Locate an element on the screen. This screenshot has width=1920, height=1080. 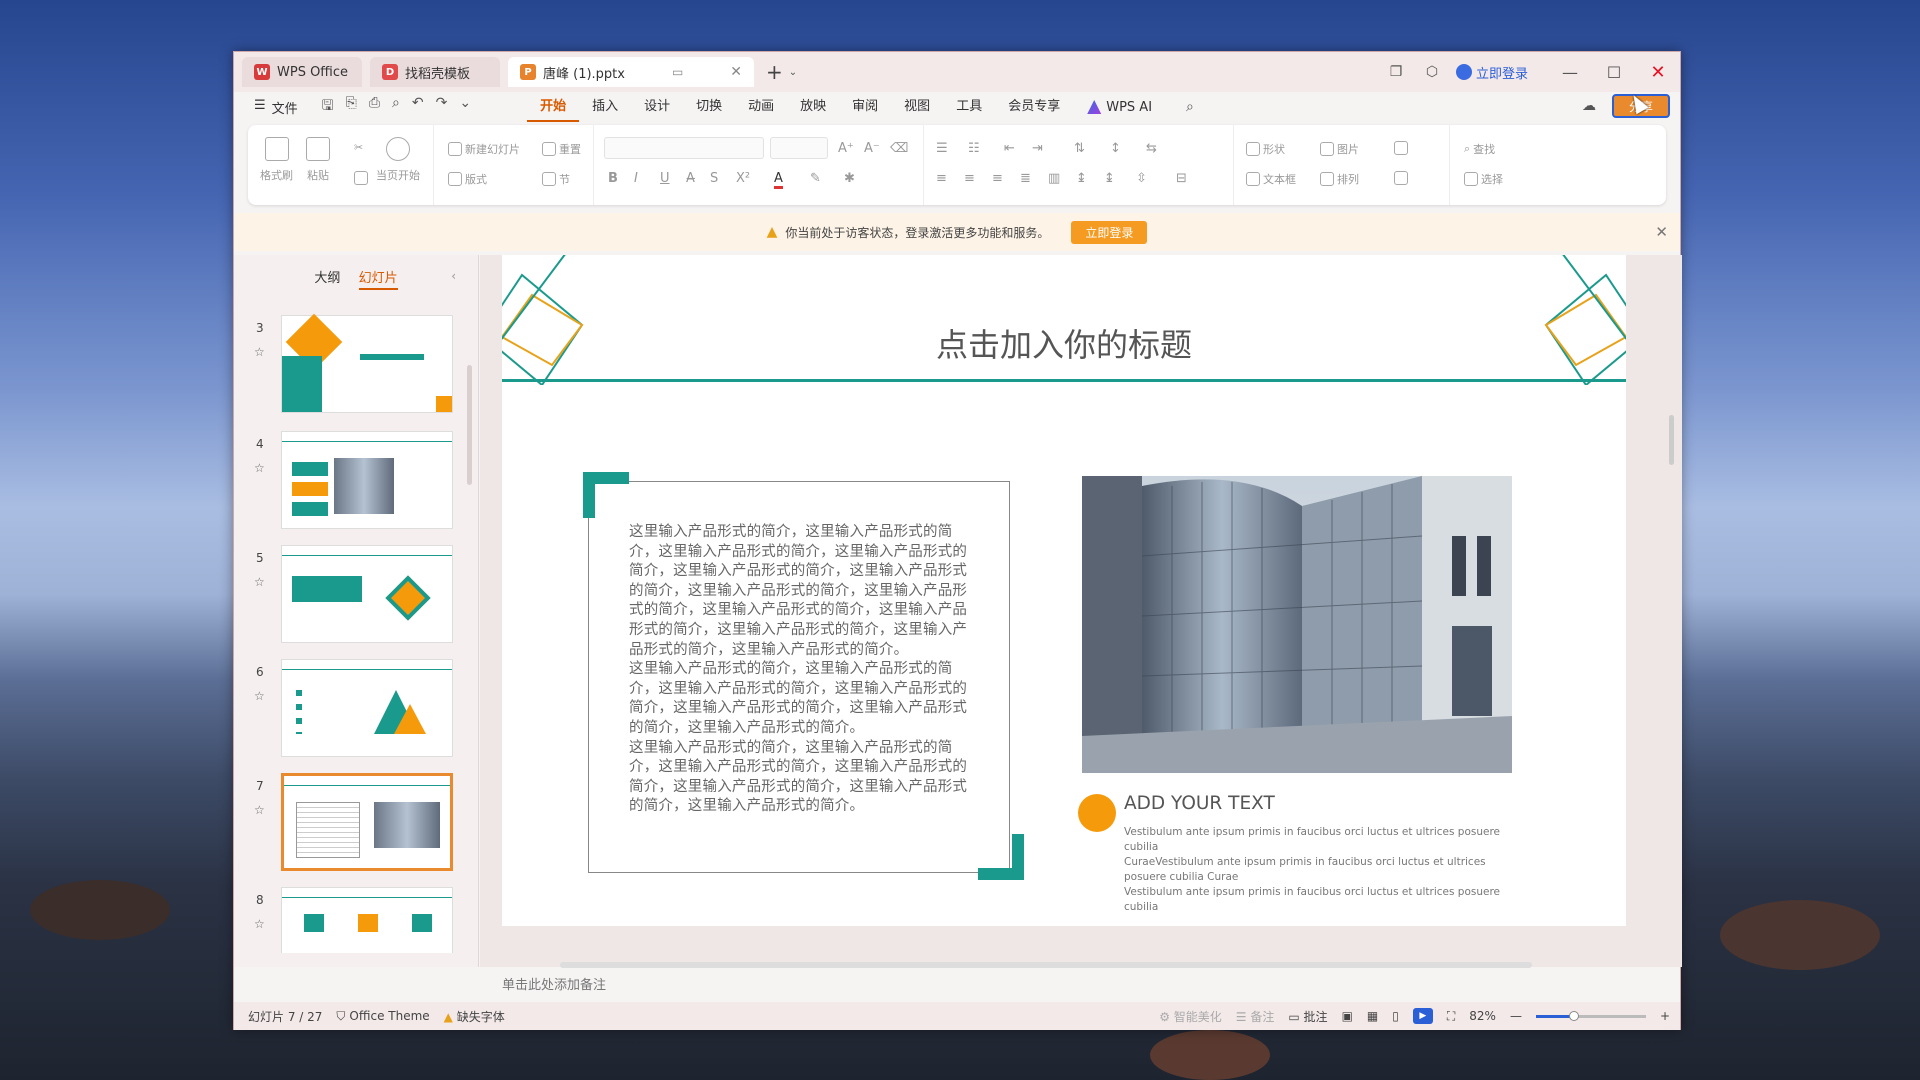
notice-login-button: 立即登录 is located at coordinates (1109, 232).